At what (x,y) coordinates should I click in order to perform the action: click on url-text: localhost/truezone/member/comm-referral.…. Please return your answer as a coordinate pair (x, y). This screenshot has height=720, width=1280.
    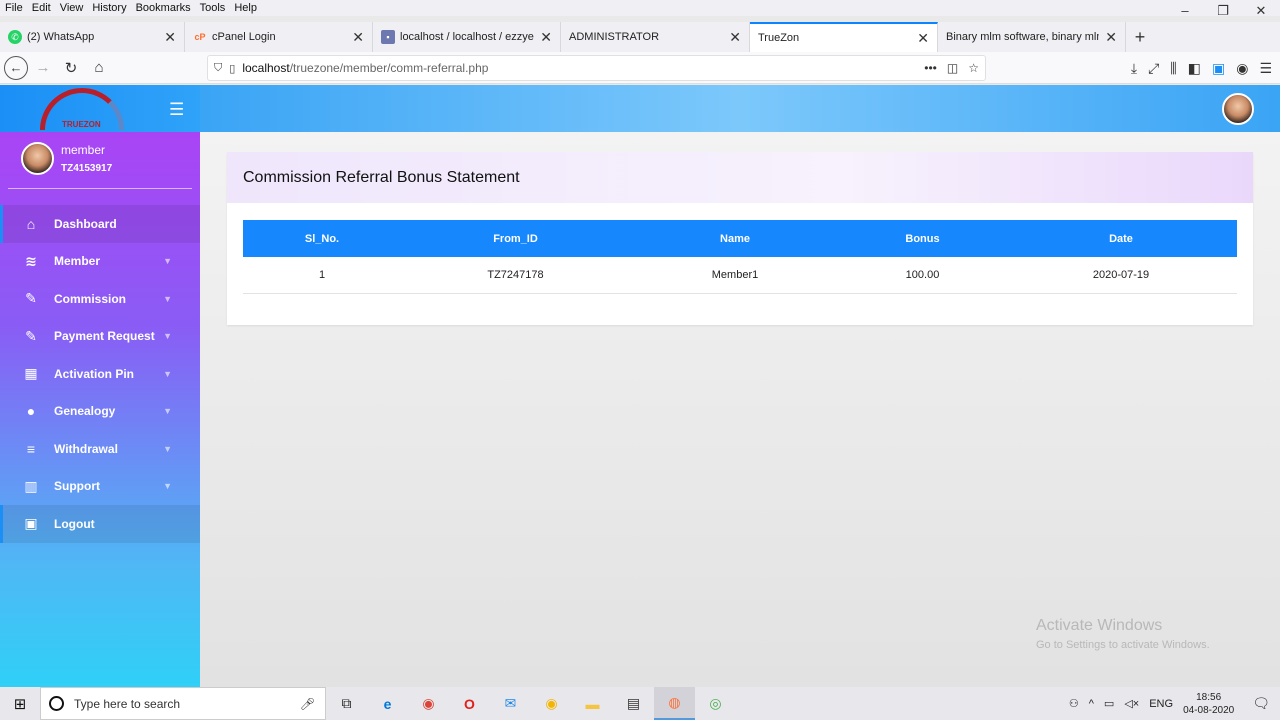
    Looking at the image, I should click on (365, 68).